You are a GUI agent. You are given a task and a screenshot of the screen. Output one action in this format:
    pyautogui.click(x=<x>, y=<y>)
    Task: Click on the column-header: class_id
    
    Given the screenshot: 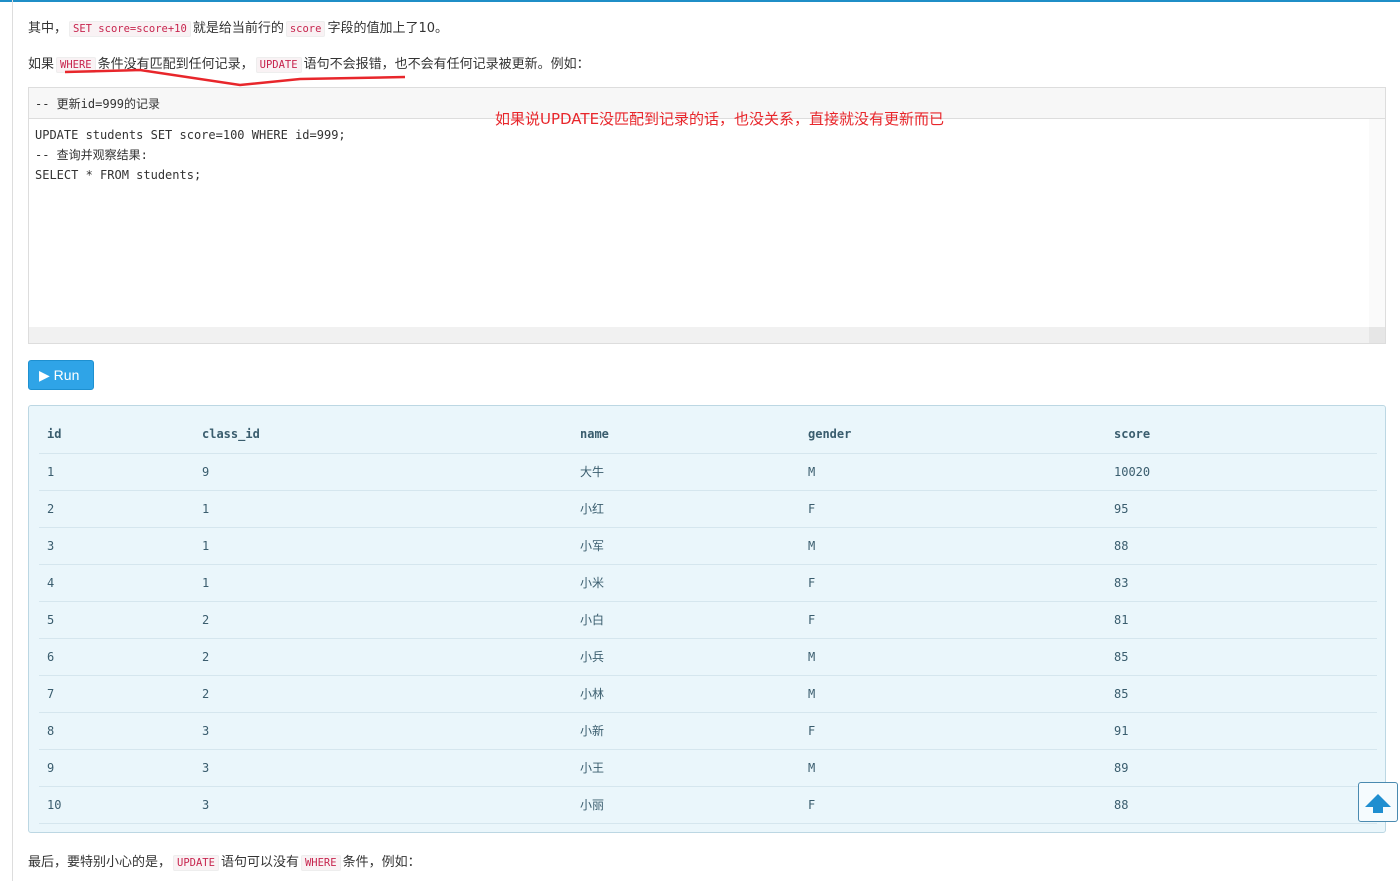 What is the action you would take?
    pyautogui.click(x=383, y=435)
    